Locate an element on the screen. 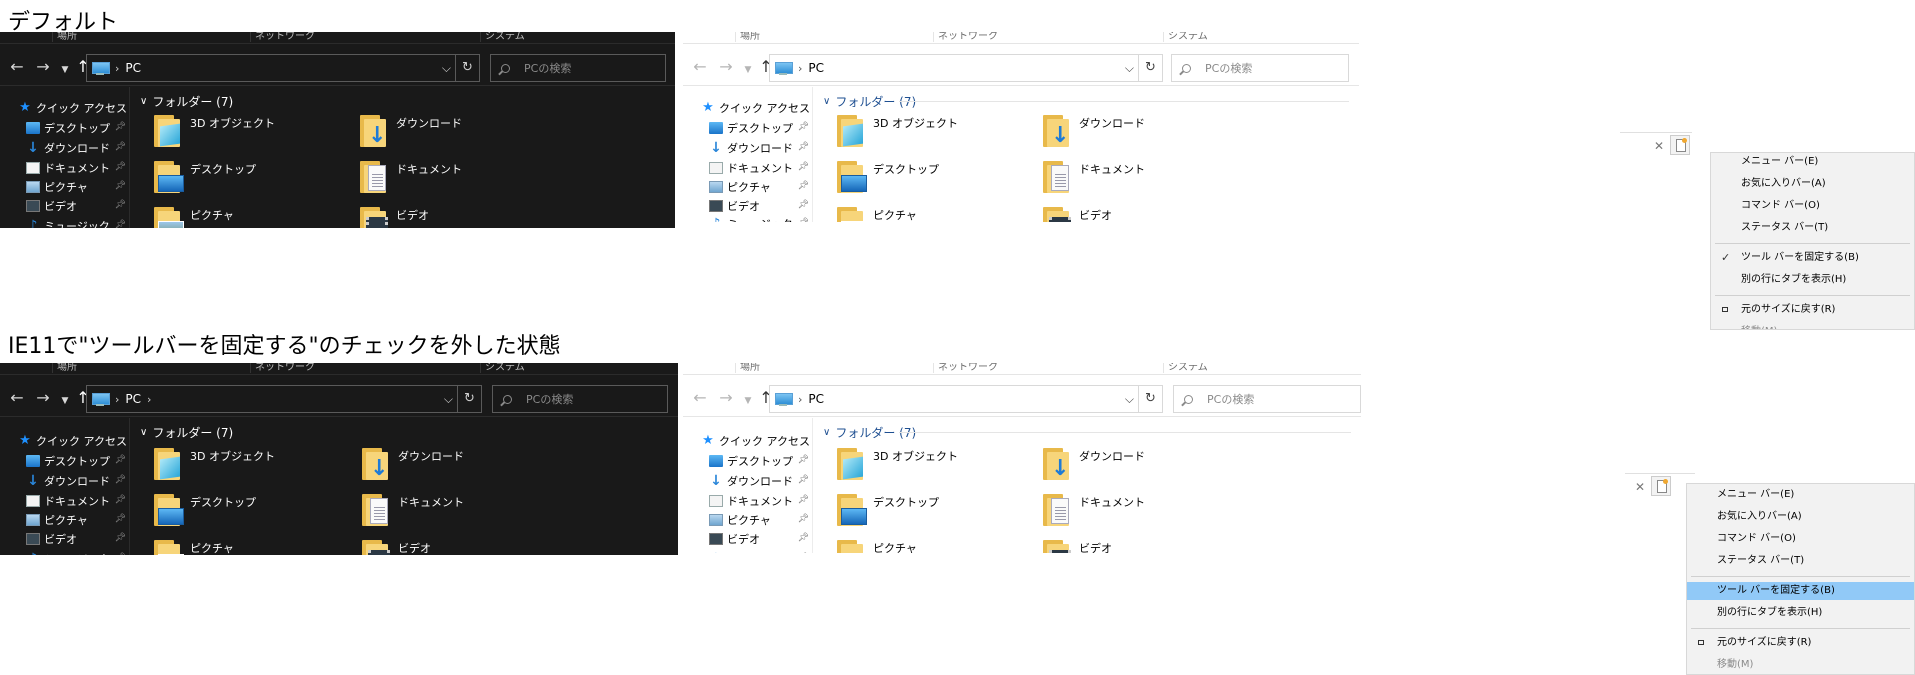  menu-item-menubar: メニュー バー(E) is located at coordinates (1800, 495).